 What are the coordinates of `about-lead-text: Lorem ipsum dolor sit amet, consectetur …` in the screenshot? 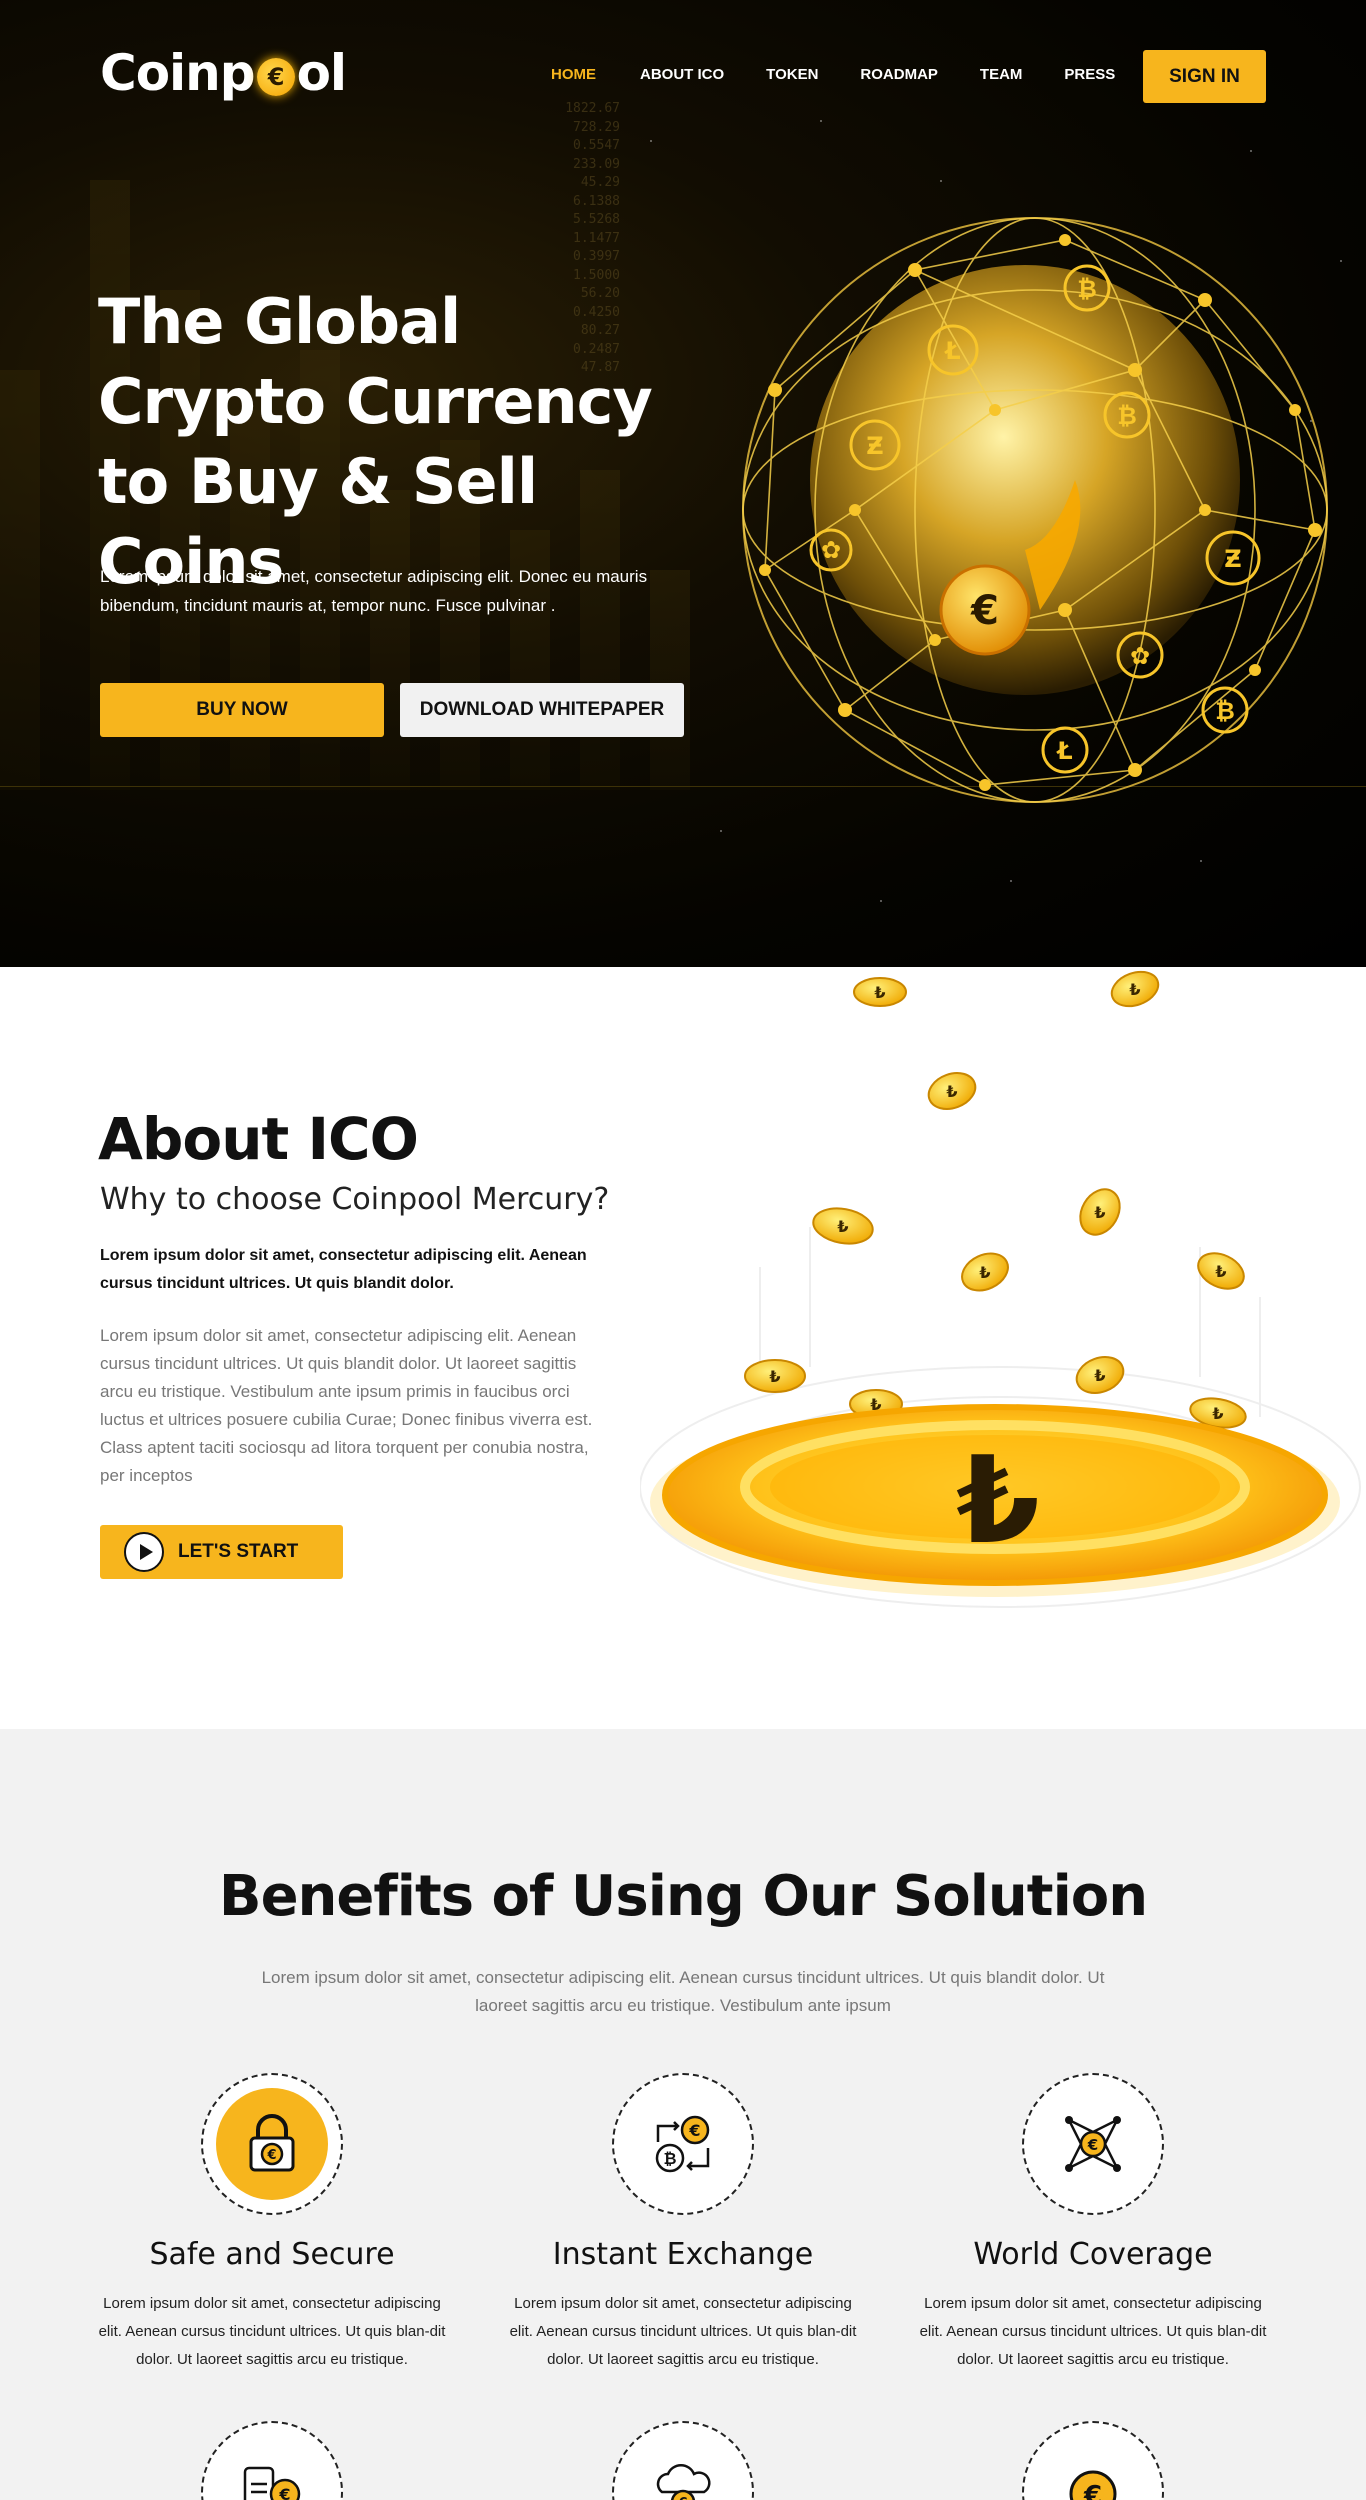 It's located at (343, 1269).